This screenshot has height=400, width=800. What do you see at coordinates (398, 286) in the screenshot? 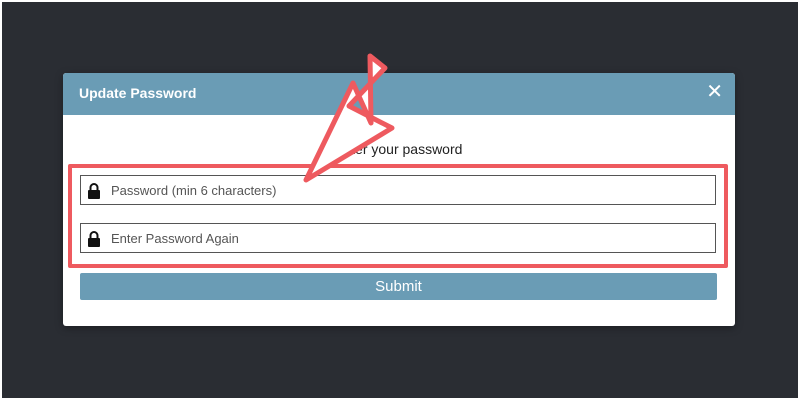
I see `submit-button: Submit` at bounding box center [398, 286].